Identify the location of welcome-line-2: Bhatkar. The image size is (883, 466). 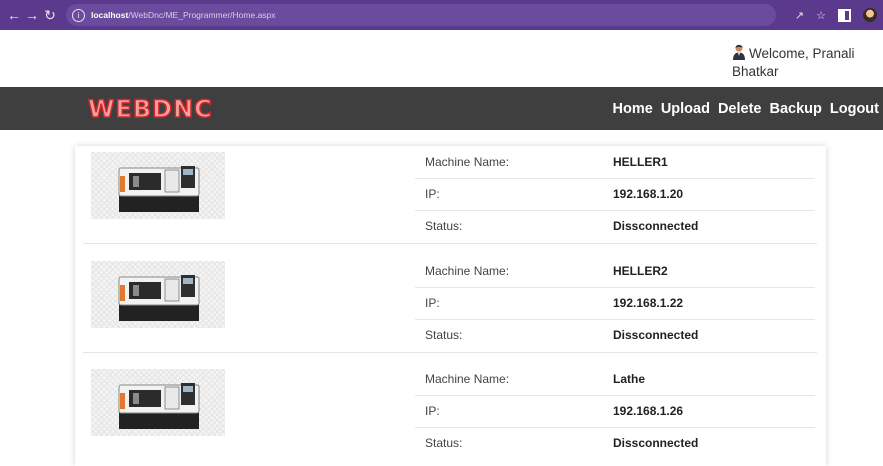
(755, 71).